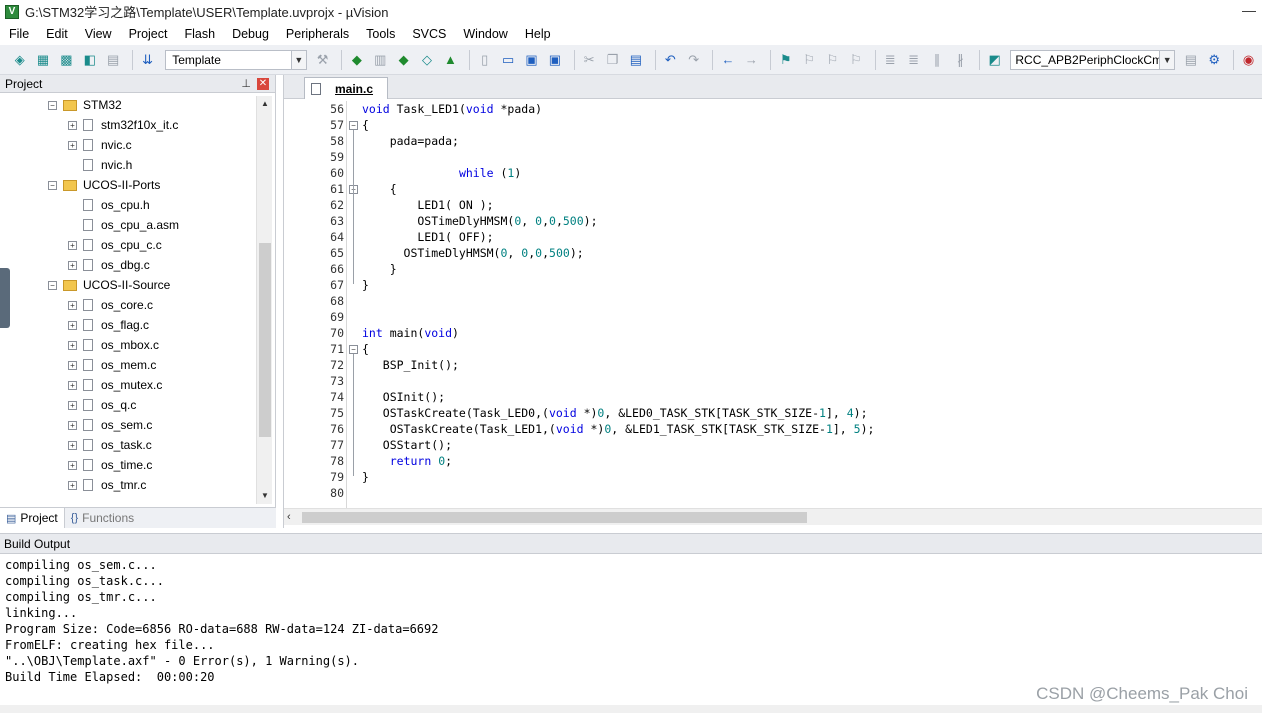 The width and height of the screenshot is (1262, 713). Describe the element at coordinates (484, 34) in the screenshot. I see `menu-window: Window` at that location.